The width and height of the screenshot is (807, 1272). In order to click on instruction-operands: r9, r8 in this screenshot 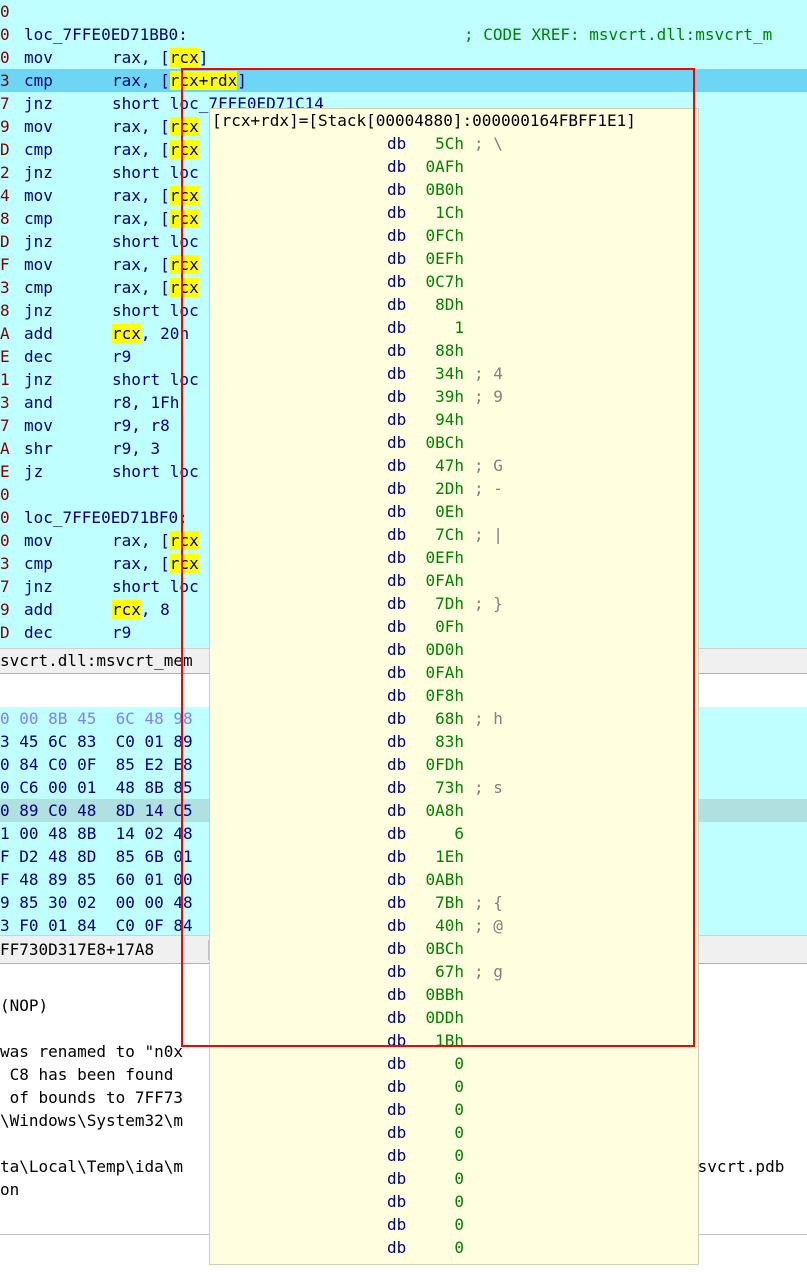, I will do `click(141, 425)`.